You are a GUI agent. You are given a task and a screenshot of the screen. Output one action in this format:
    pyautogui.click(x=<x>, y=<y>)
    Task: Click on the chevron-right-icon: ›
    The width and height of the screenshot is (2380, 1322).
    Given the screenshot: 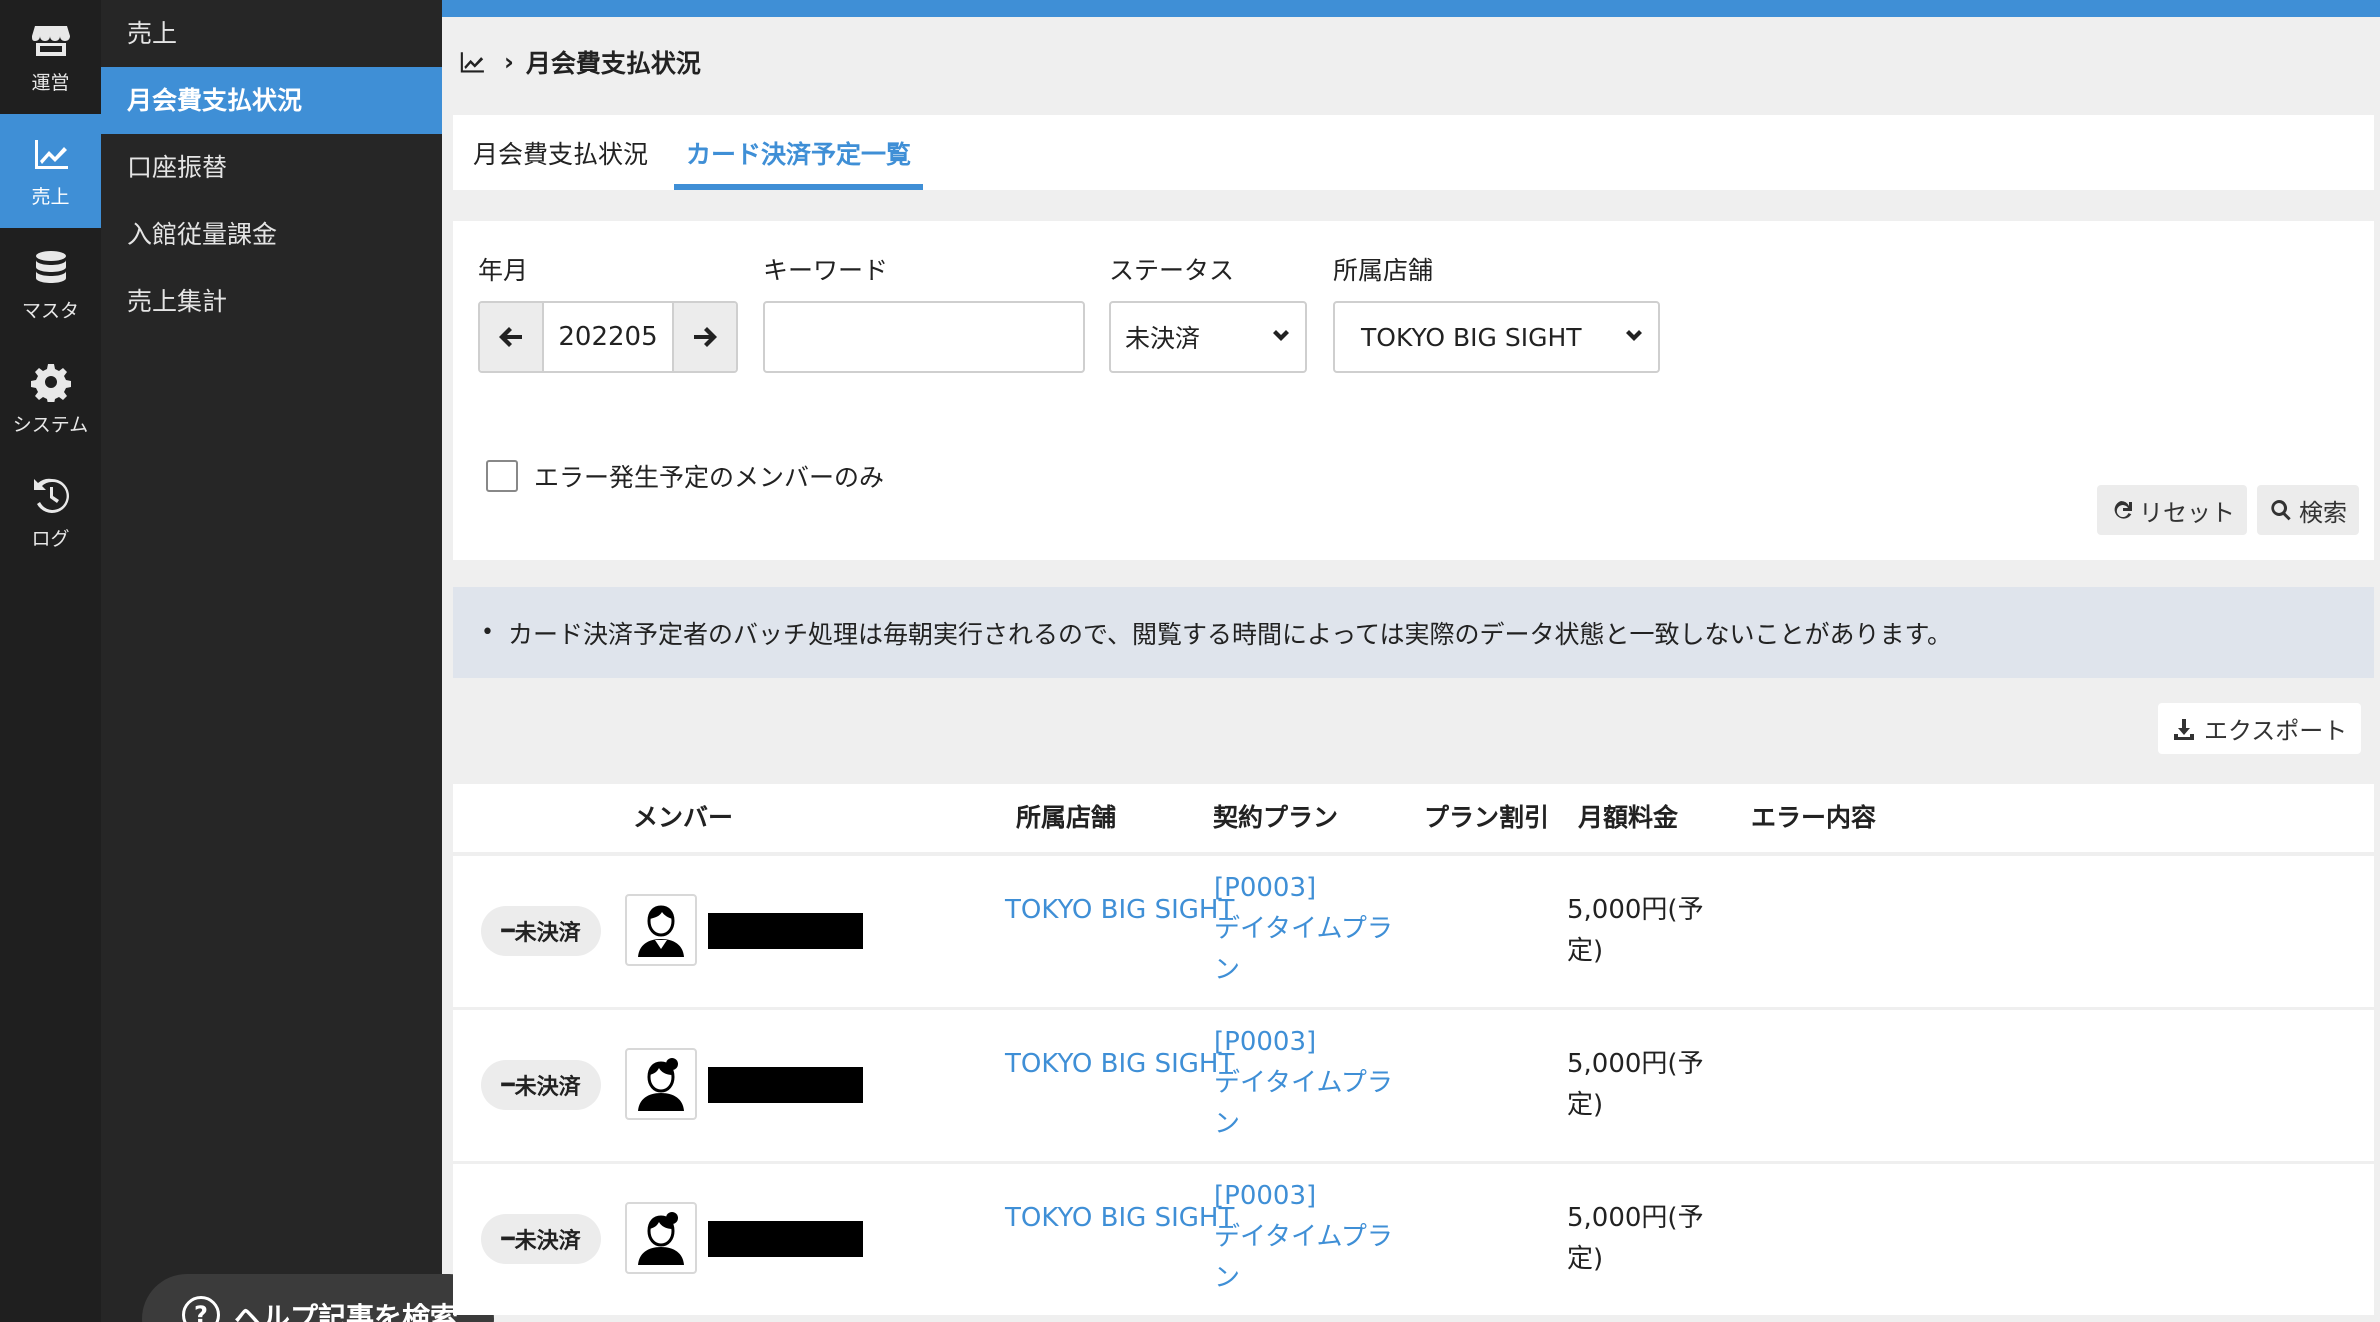 What is the action you would take?
    pyautogui.click(x=509, y=62)
    